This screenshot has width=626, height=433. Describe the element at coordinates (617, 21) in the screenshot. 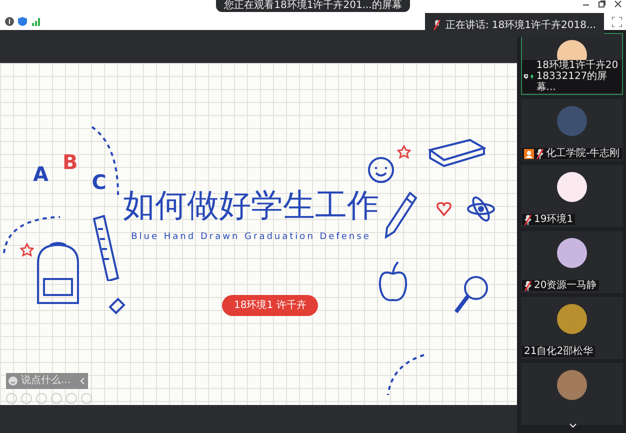

I see `fullscreen-icon` at that location.